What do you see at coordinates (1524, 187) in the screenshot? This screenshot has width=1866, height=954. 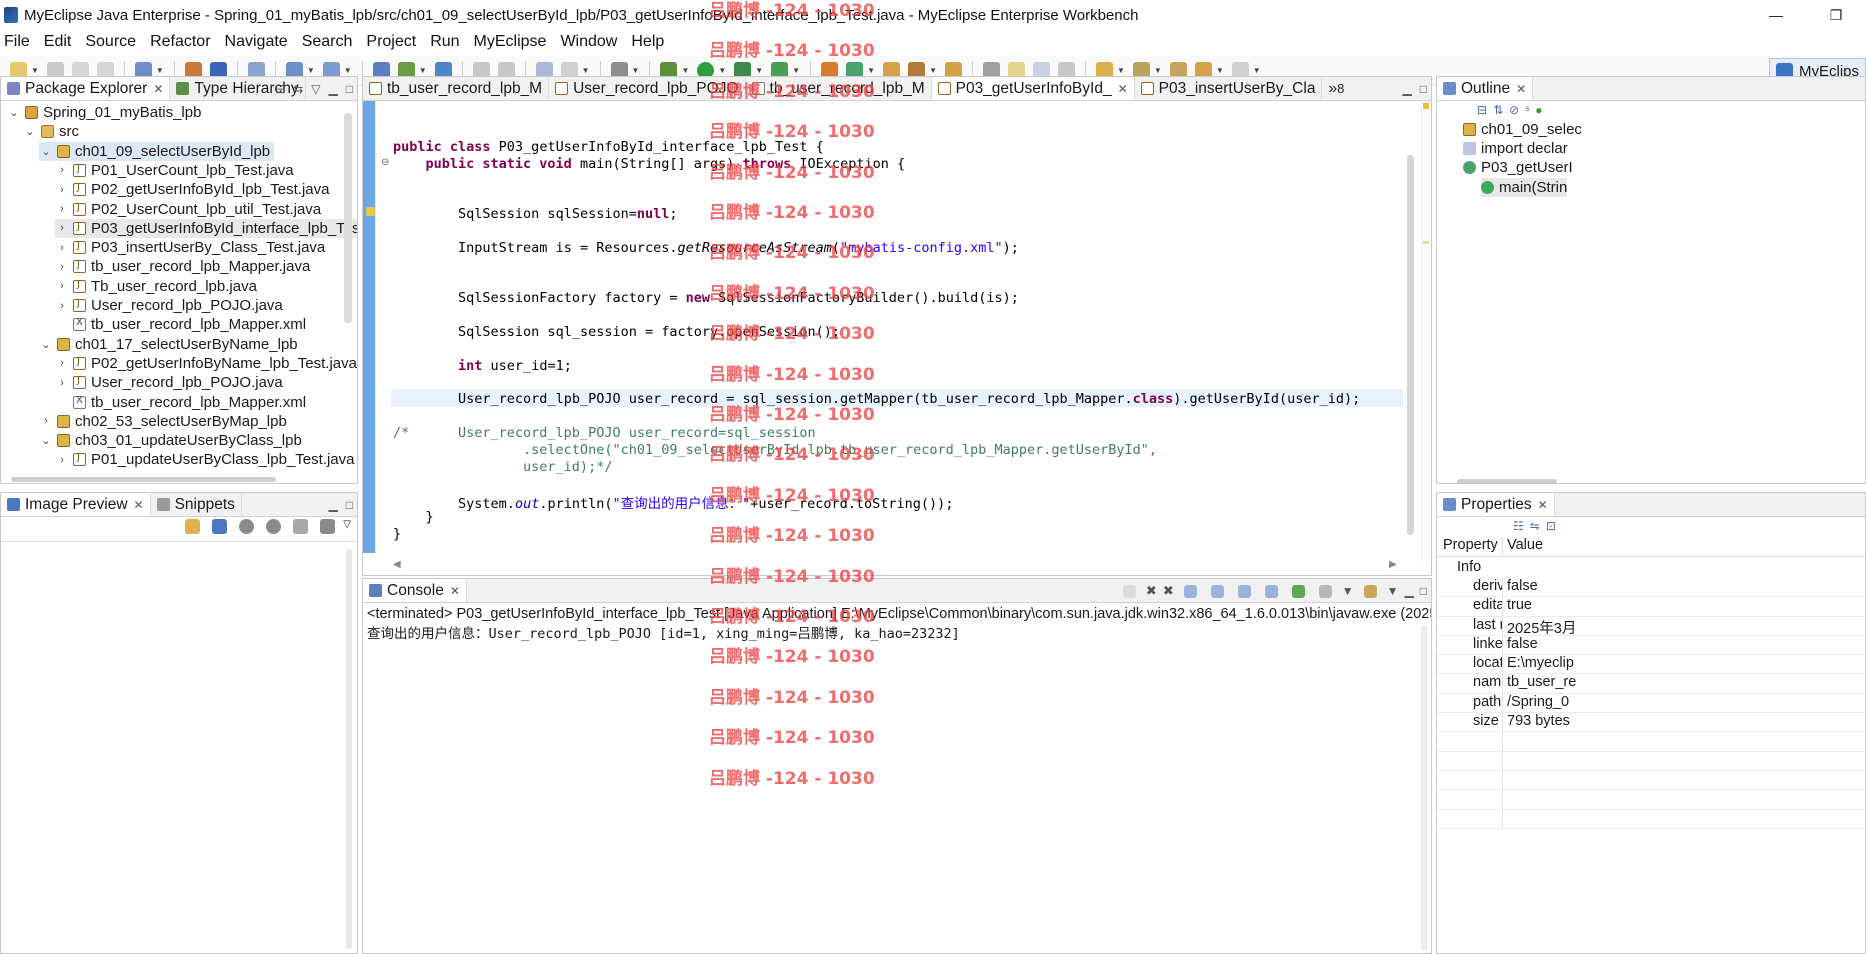 I see `outline-method: main(Strin` at bounding box center [1524, 187].